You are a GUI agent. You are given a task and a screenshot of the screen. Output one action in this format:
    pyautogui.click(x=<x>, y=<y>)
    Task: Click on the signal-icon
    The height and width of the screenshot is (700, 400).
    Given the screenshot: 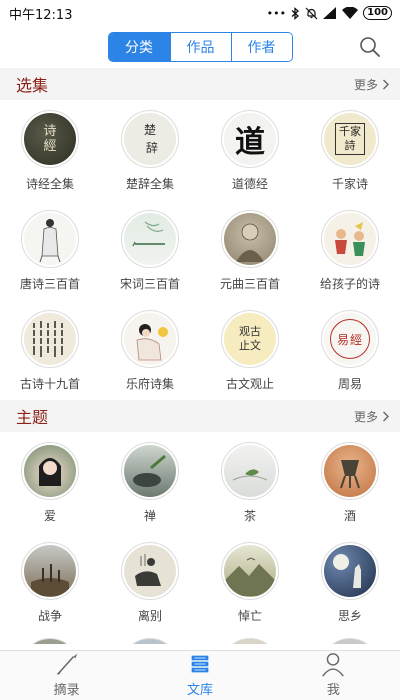 What is the action you would take?
    pyautogui.click(x=330, y=13)
    